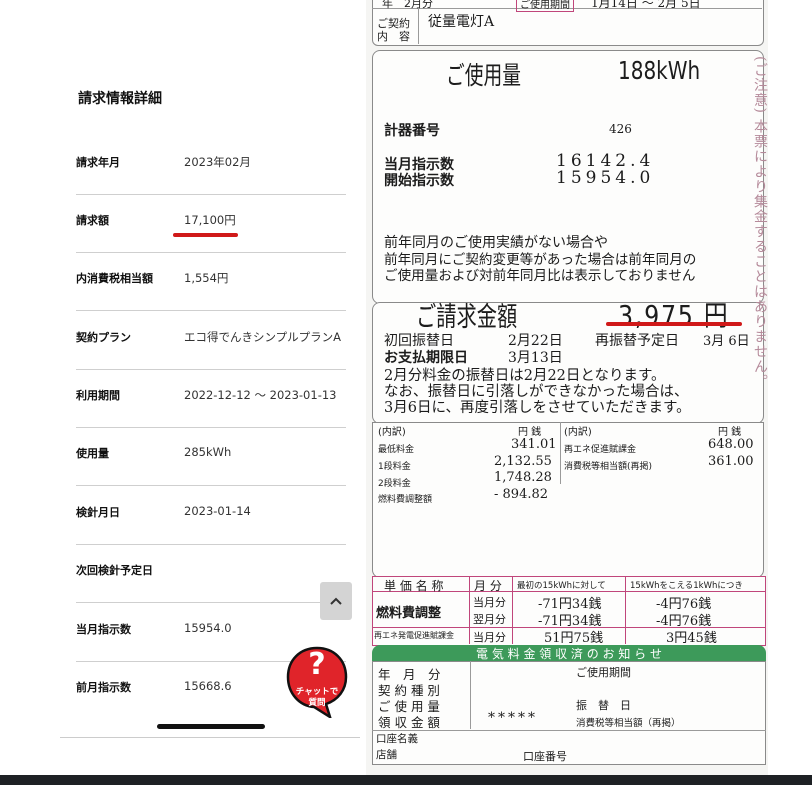 This screenshot has width=812, height=785. I want to click on row-label: 前月指示数, so click(103, 687).